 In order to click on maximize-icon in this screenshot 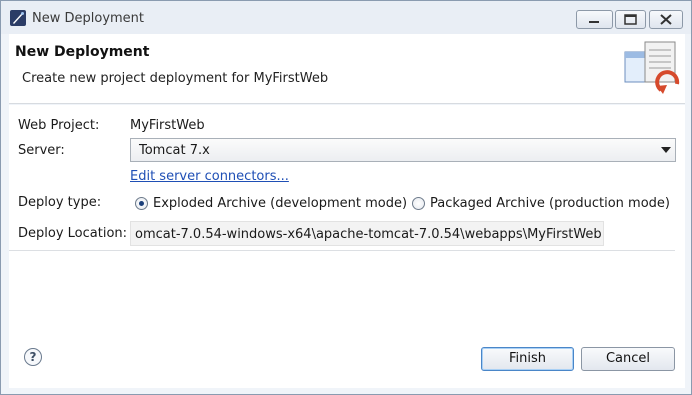, I will do `click(630, 19)`.